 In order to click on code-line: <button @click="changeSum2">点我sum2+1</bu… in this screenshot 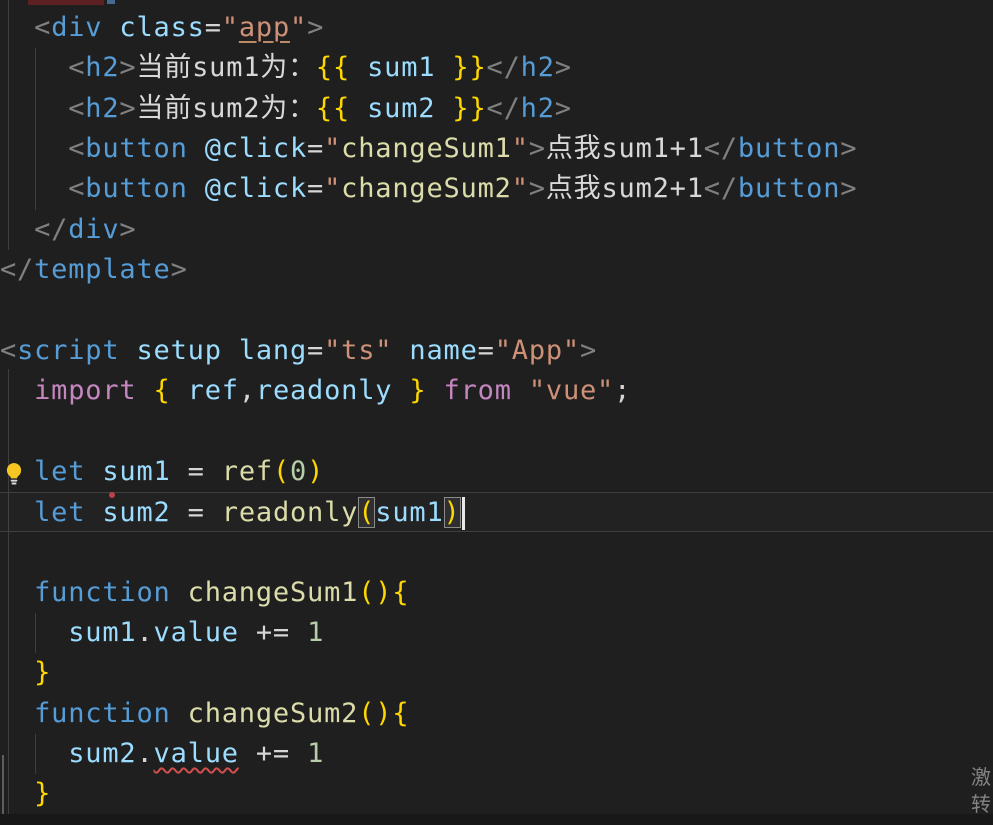, I will do `click(496, 189)`.